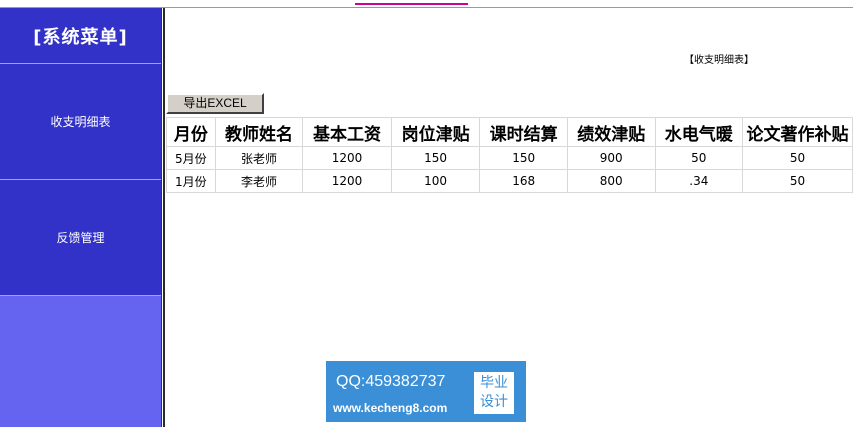  What do you see at coordinates (347, 132) in the screenshot?
I see `column-header: 基本工资` at bounding box center [347, 132].